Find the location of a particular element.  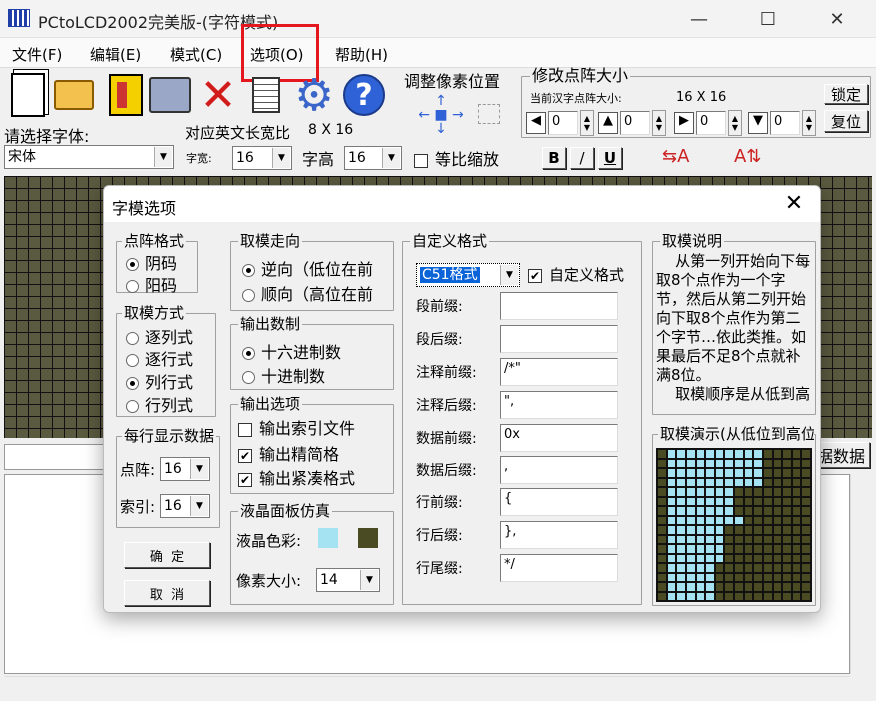

spin-up-input: 0 is located at coordinates (635, 123).